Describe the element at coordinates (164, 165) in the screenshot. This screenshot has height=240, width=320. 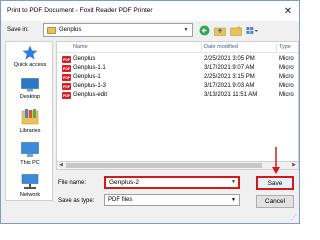
I see `scrollbar-thumb` at that location.